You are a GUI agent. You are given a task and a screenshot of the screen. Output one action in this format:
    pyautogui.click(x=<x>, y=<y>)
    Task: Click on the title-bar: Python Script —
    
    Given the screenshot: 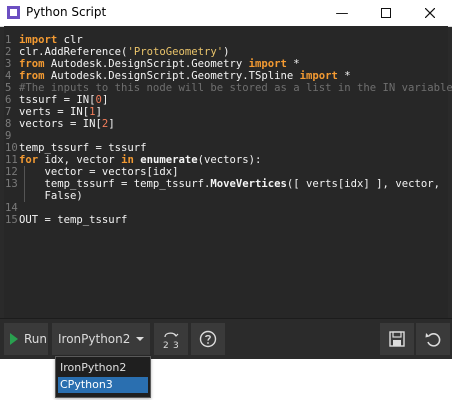 What is the action you would take?
    pyautogui.click(x=226, y=13)
    